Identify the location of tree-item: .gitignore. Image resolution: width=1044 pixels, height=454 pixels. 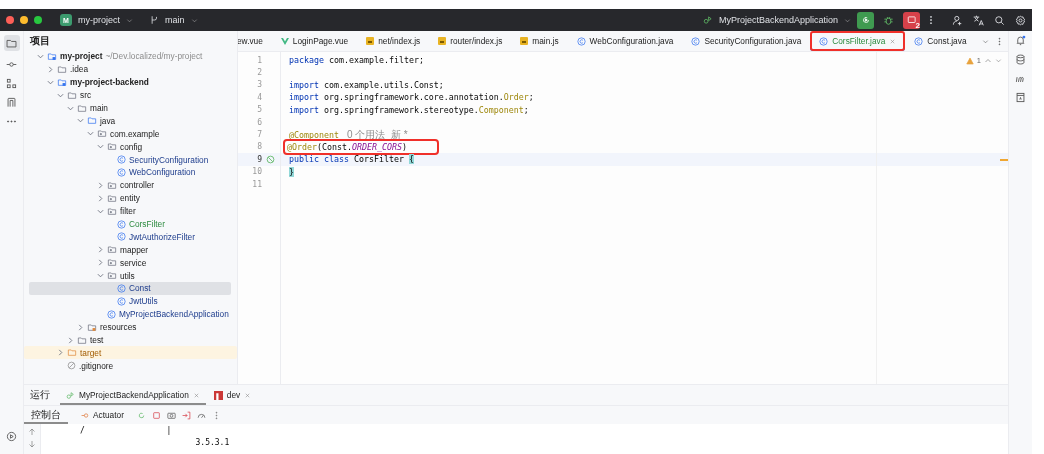
(130, 366).